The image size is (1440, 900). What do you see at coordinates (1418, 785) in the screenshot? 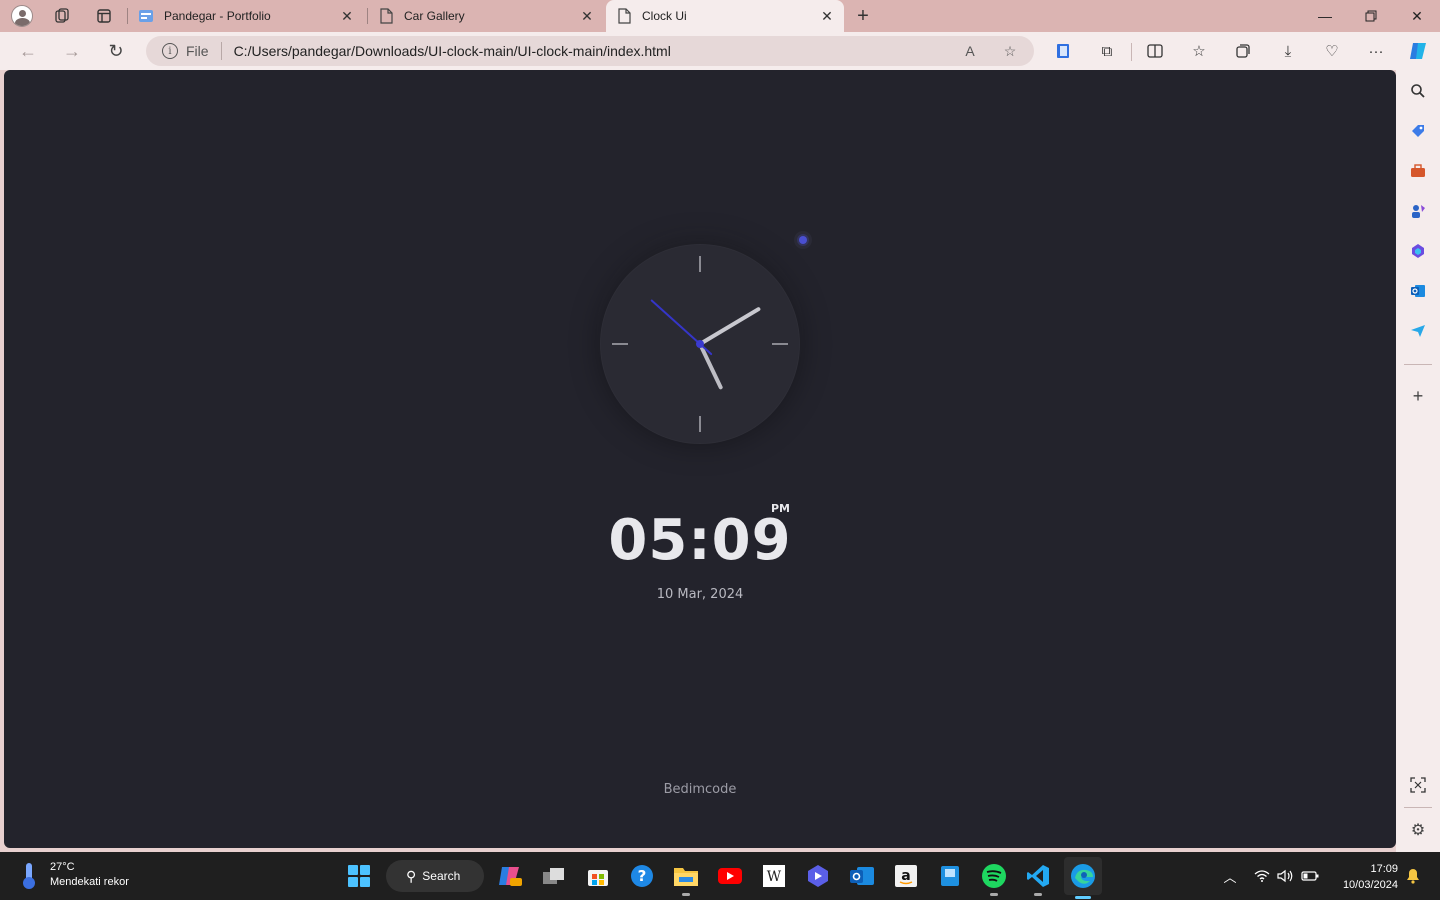
I see `screenshot-icon` at bounding box center [1418, 785].